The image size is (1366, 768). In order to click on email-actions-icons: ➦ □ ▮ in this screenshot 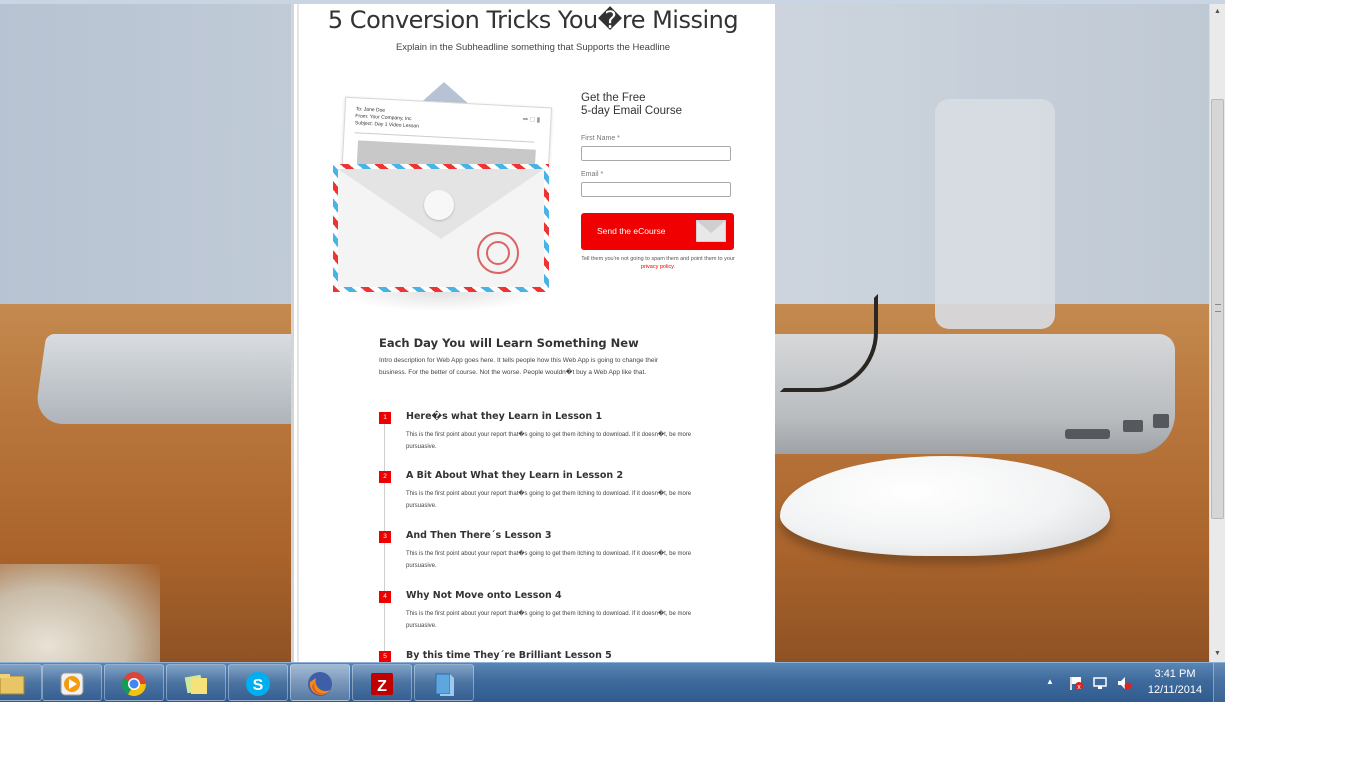, I will do `click(531, 119)`.